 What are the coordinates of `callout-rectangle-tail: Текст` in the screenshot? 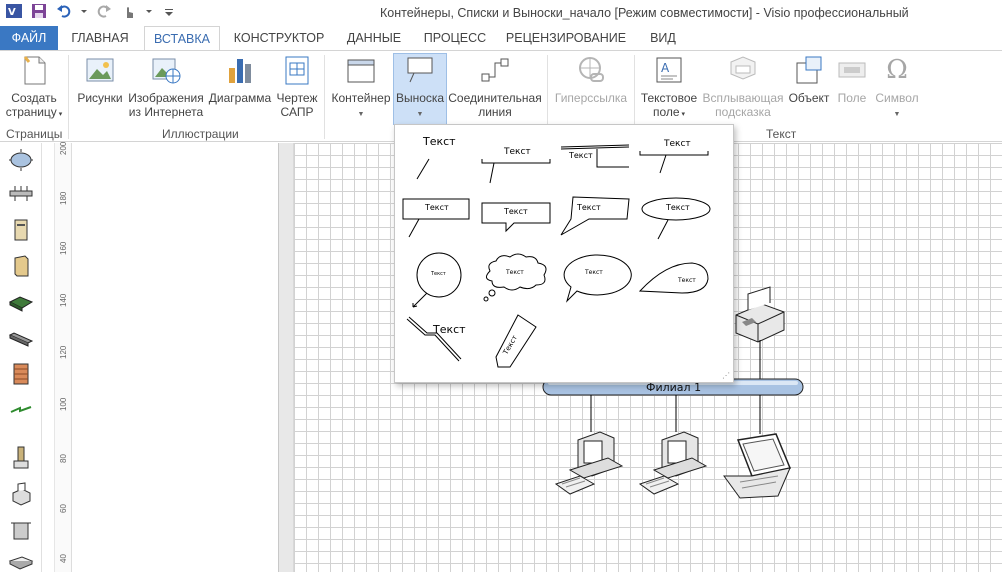 It's located at (516, 223).